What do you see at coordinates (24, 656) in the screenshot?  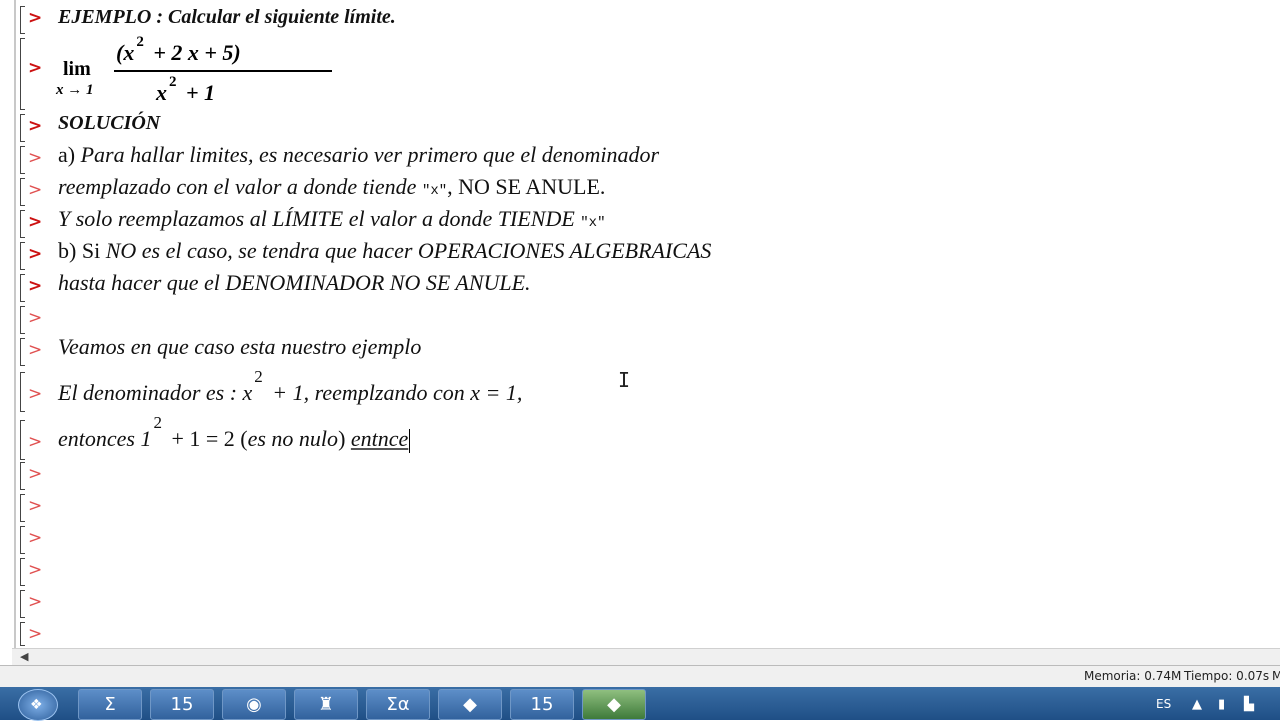 I see `scroll-left-icon: ◀` at bounding box center [24, 656].